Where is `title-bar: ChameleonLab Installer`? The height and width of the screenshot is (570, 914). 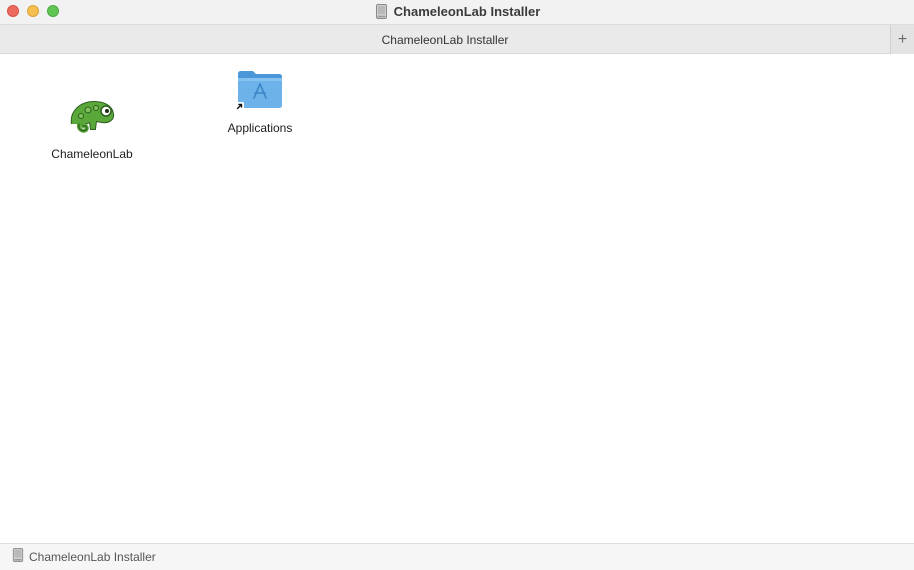
title-bar: ChameleonLab Installer is located at coordinates (457, 12).